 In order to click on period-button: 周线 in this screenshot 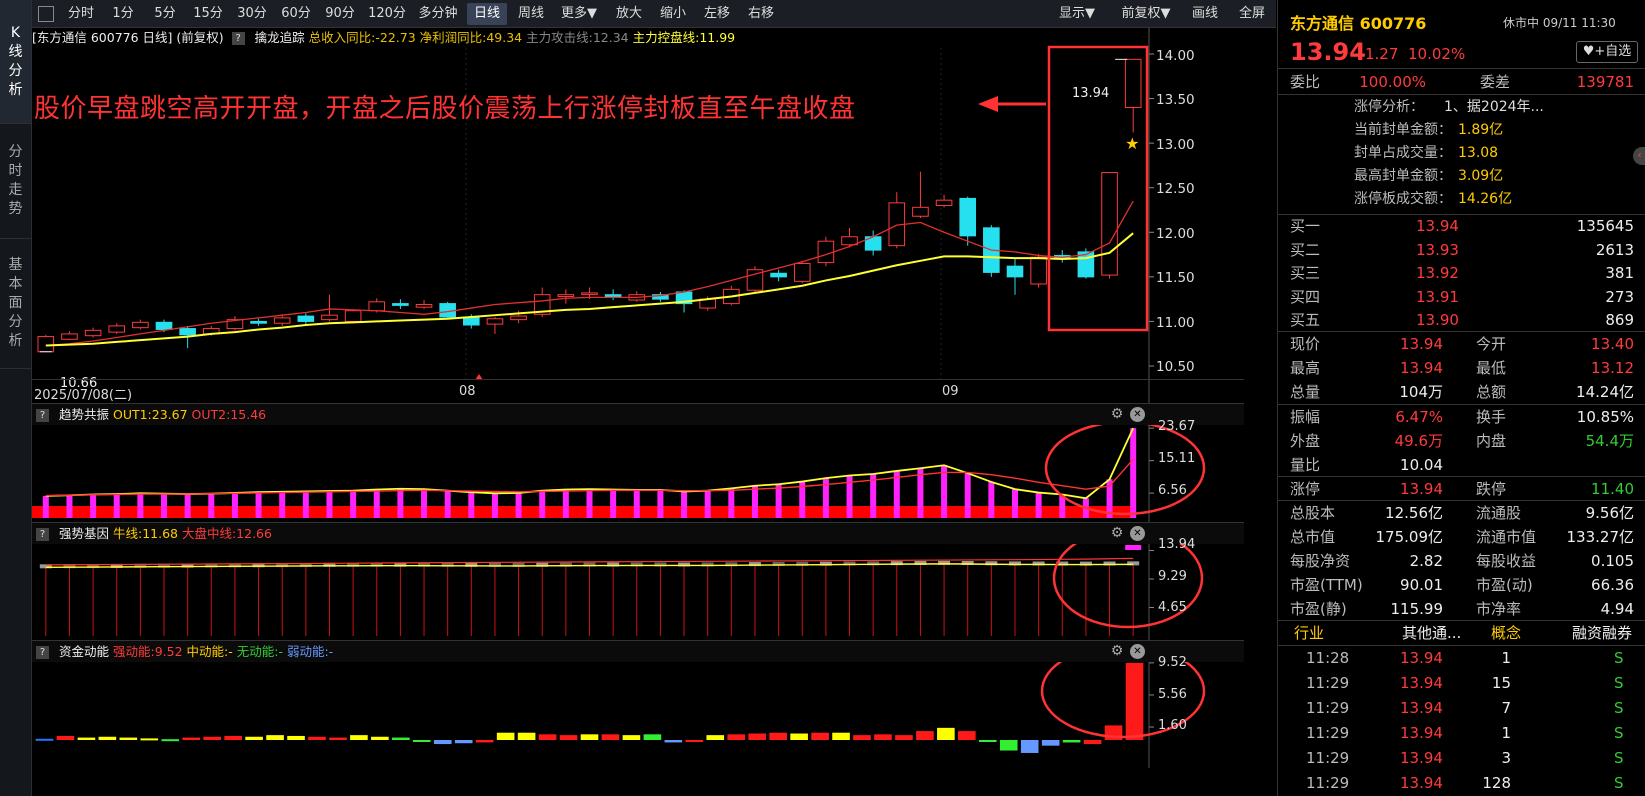, I will do `click(531, 14)`.